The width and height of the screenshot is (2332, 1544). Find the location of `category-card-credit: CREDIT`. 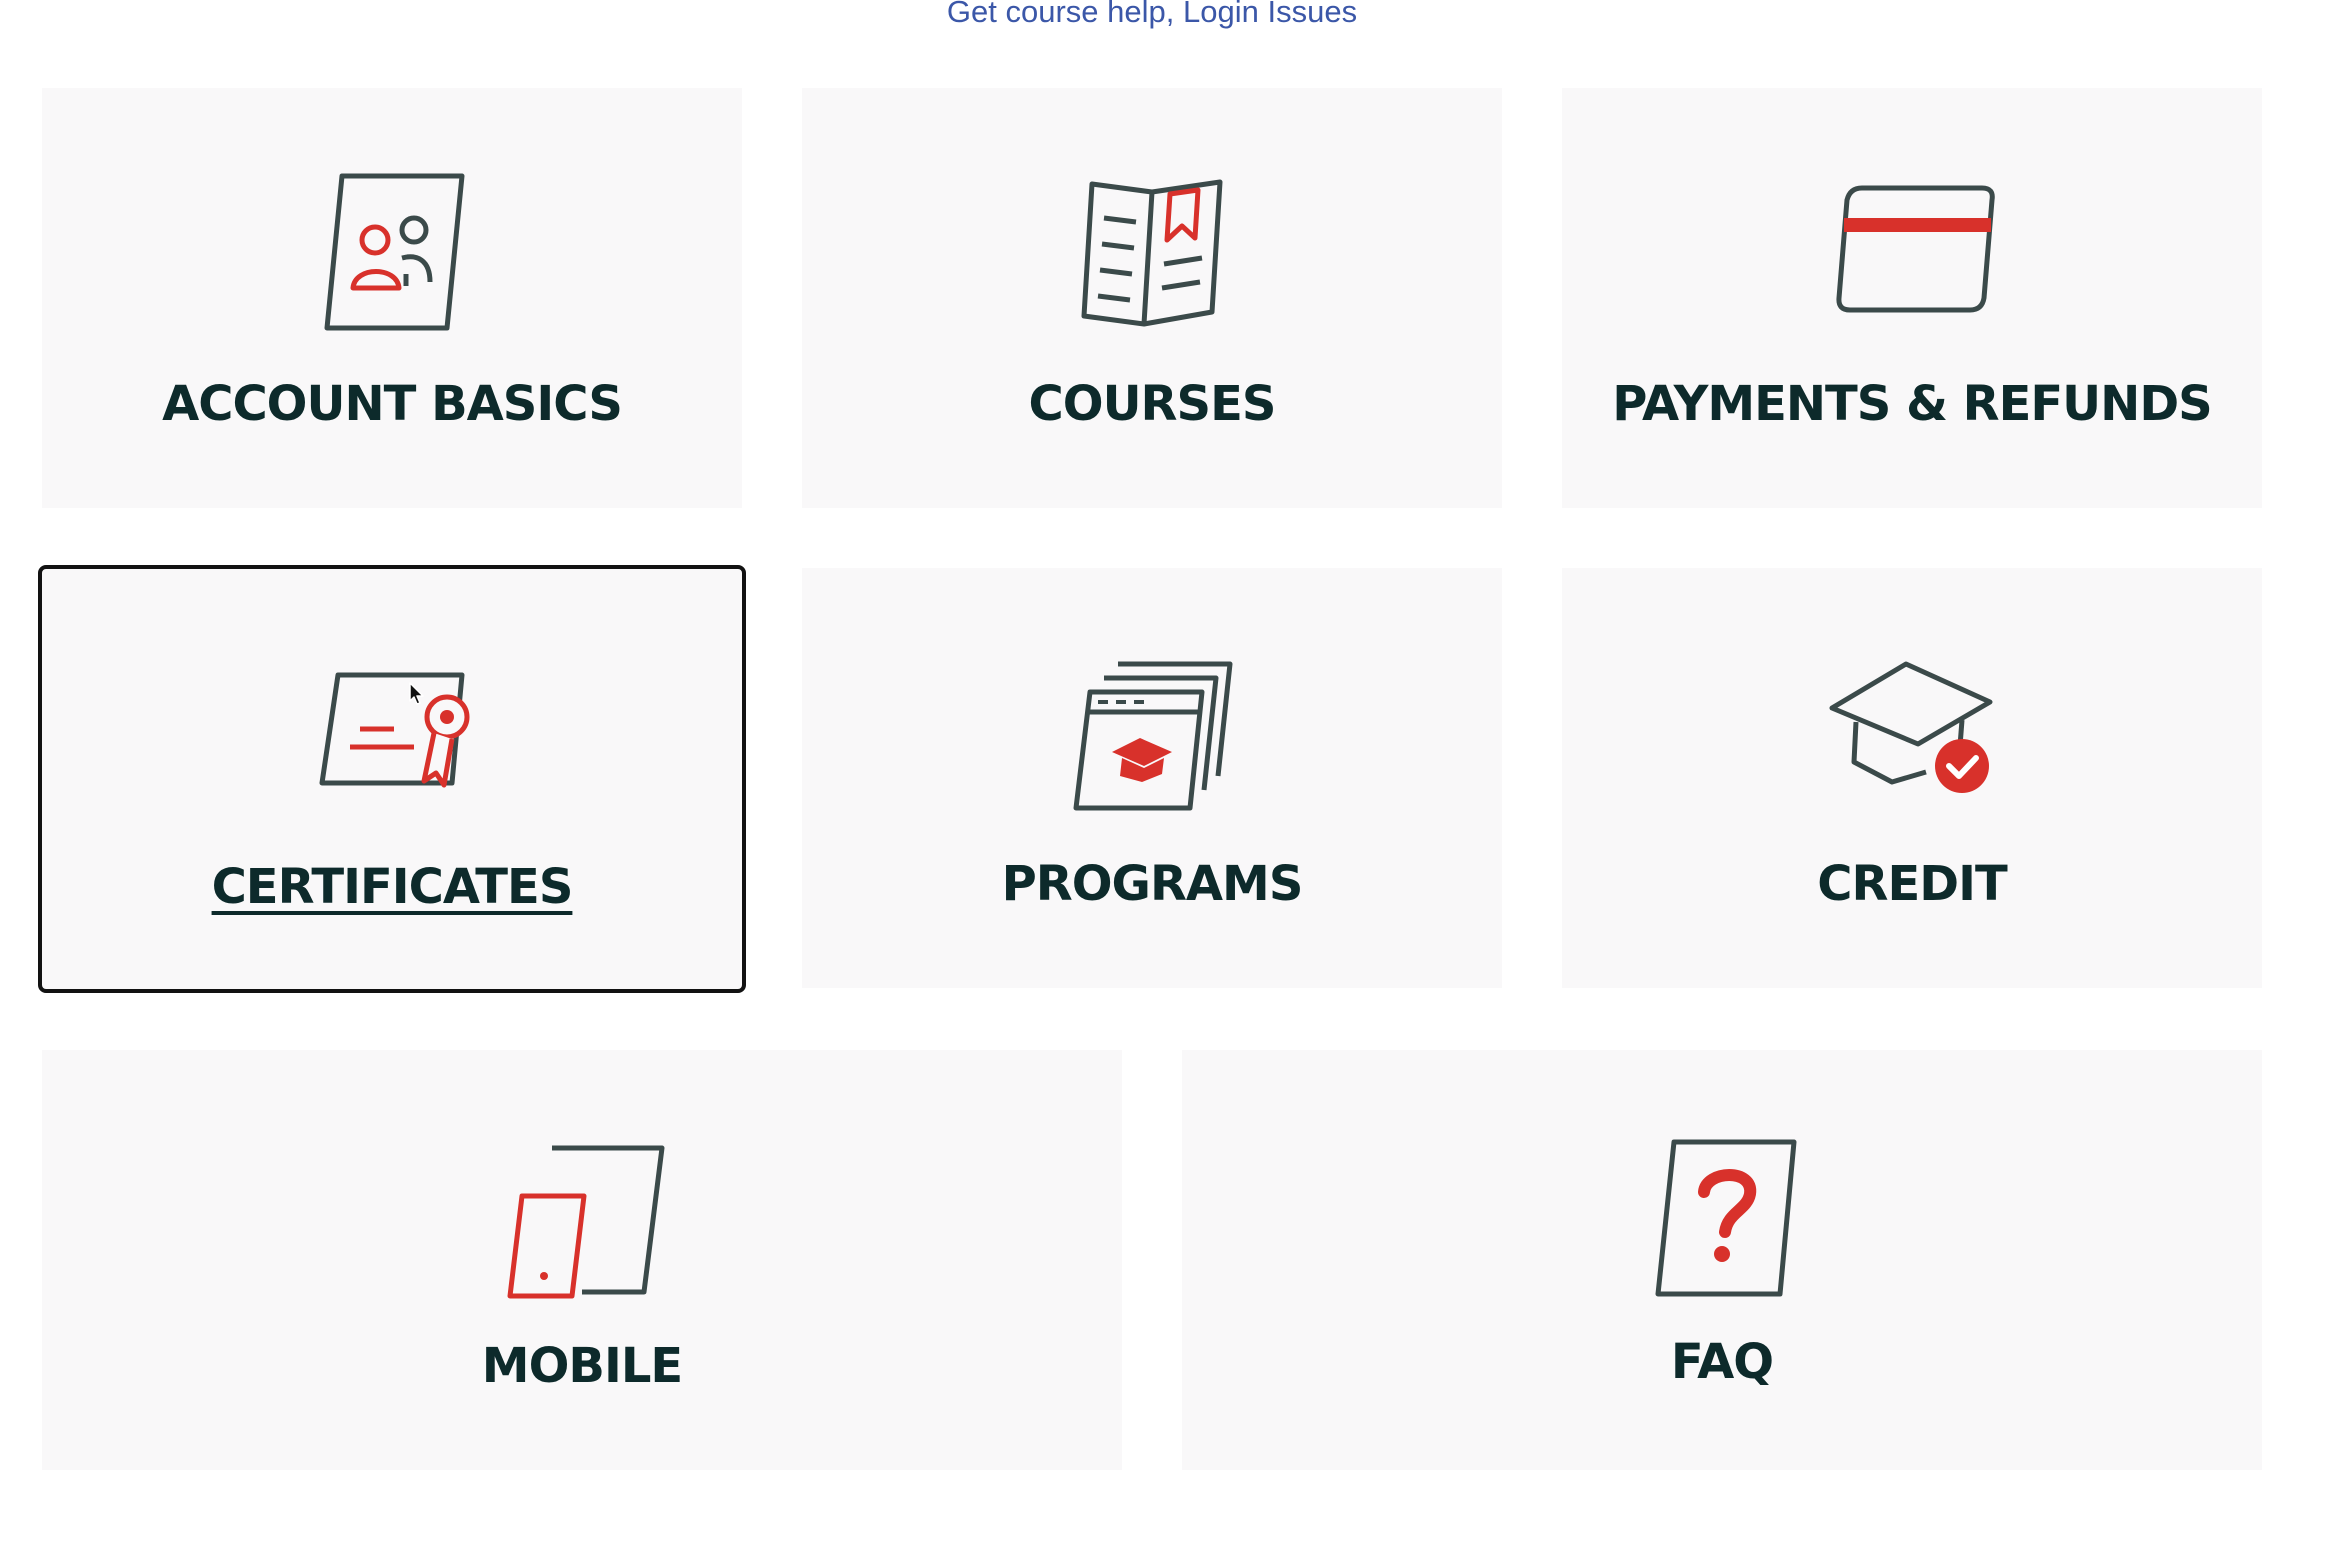

category-card-credit: CREDIT is located at coordinates (1912, 778).